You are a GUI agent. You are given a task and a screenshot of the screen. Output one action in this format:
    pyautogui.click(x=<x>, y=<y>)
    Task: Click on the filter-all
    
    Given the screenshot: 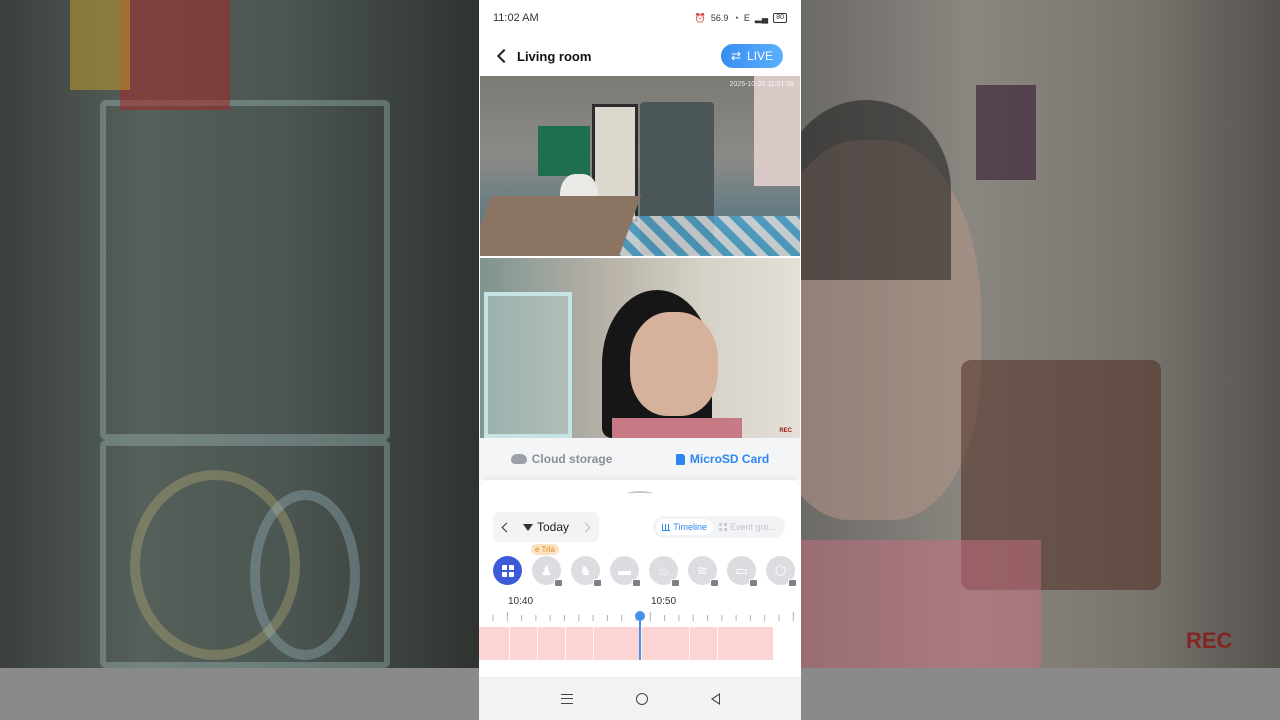 What is the action you would take?
    pyautogui.click(x=507, y=570)
    